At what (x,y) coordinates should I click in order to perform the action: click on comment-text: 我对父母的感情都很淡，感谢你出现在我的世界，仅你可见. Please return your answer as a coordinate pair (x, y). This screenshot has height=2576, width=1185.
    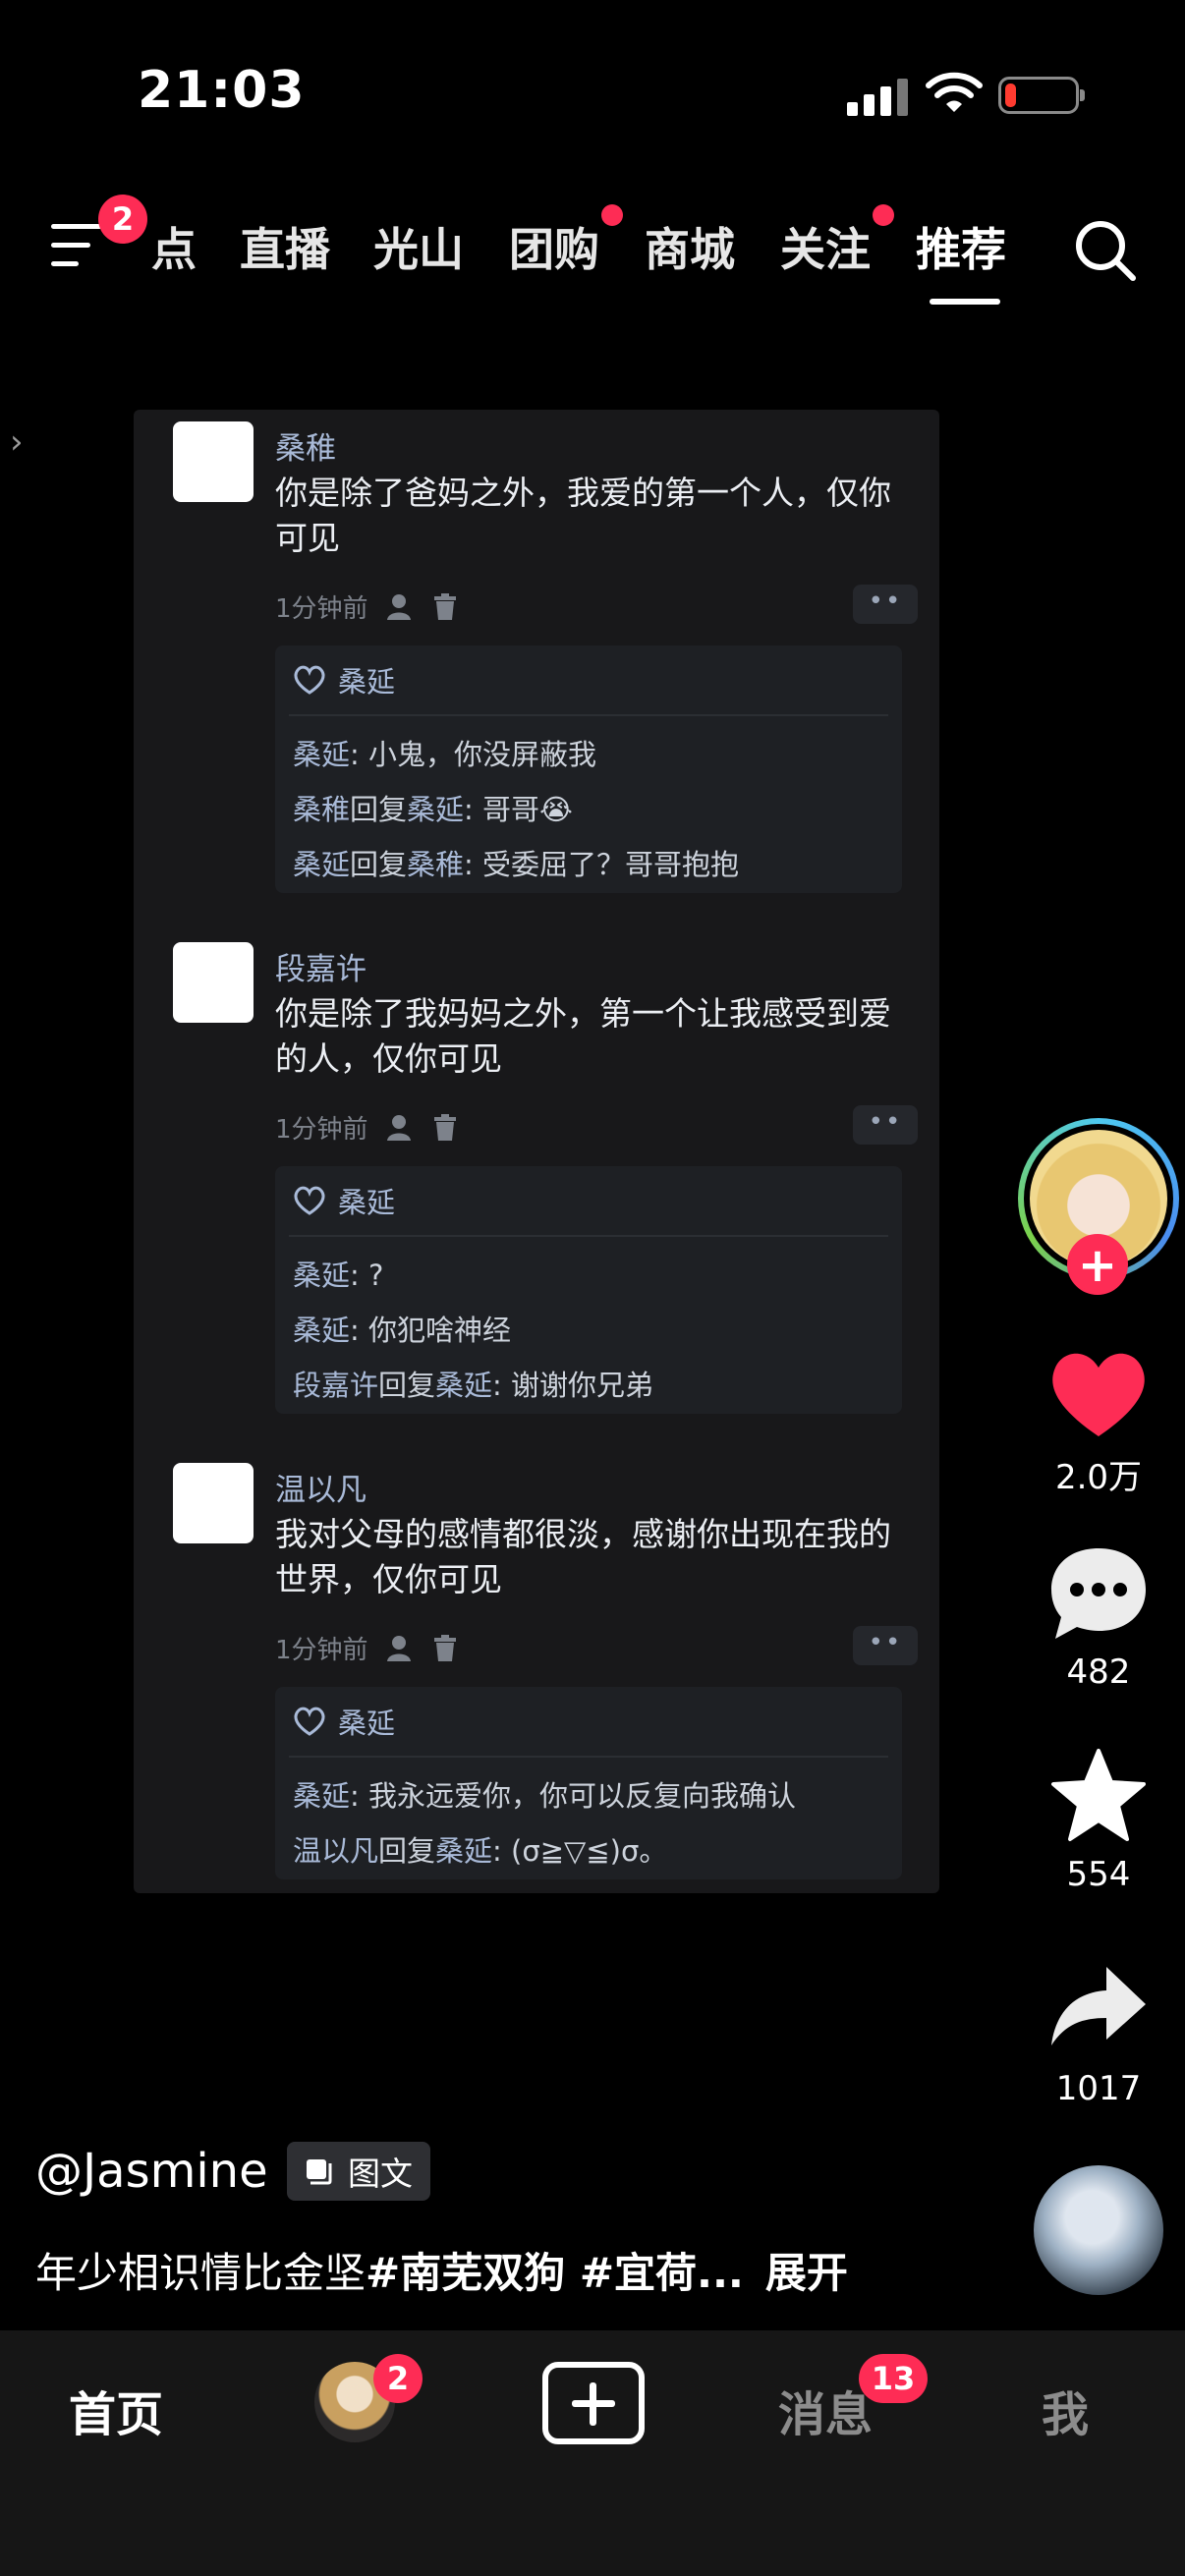
    Looking at the image, I should click on (583, 1556).